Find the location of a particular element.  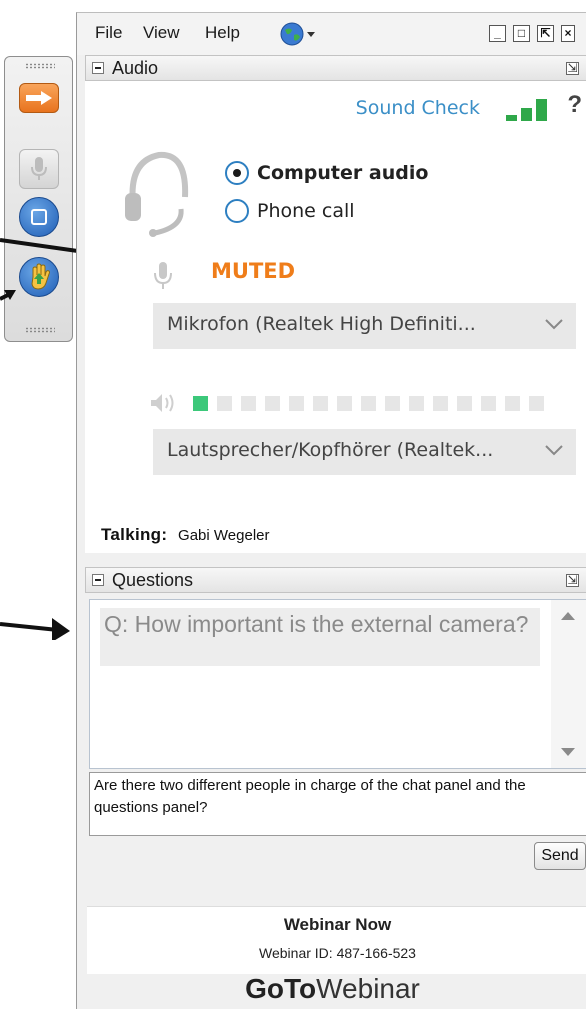

sound-check-link: Sound Check is located at coordinates (418, 108).